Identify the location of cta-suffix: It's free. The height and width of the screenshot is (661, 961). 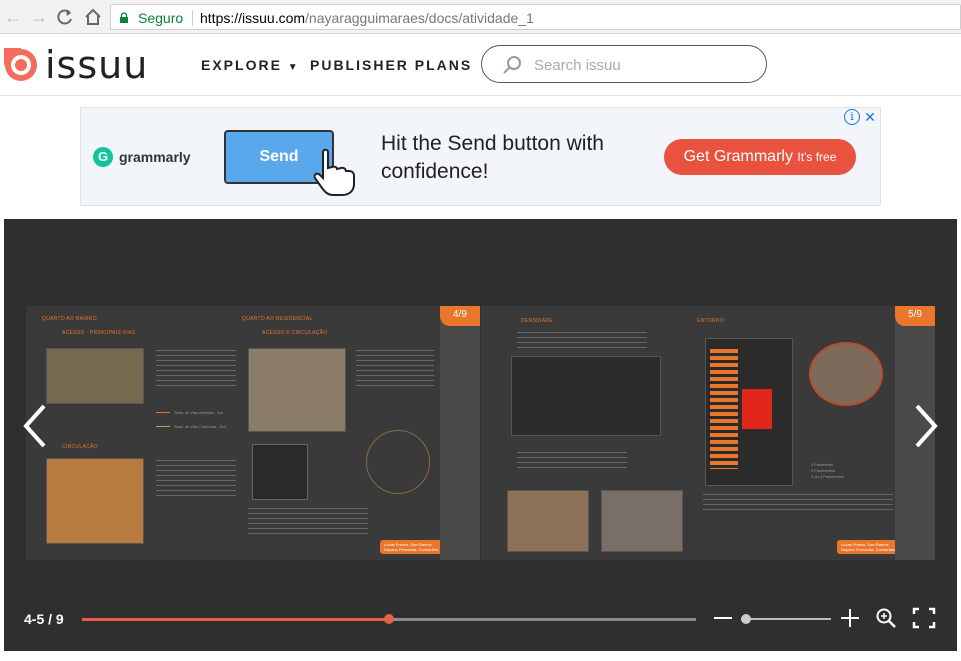
(817, 157).